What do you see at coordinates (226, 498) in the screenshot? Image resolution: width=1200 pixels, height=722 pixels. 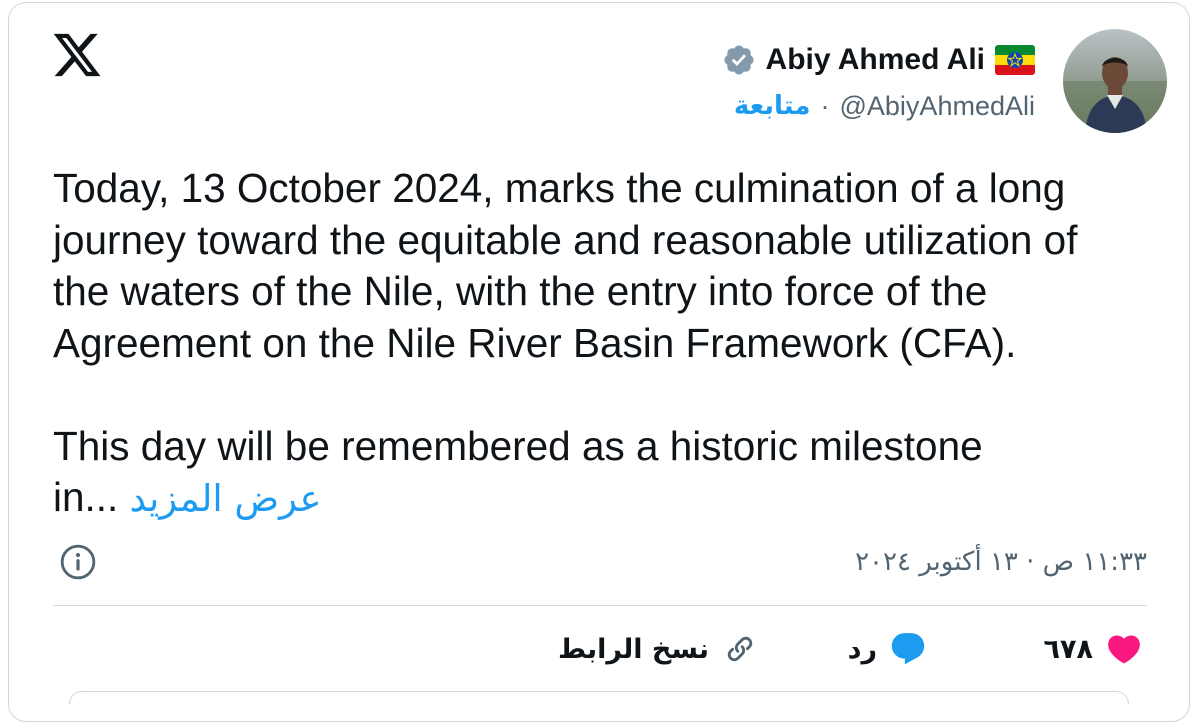 I see `show-more-link: عرض المزيد` at bounding box center [226, 498].